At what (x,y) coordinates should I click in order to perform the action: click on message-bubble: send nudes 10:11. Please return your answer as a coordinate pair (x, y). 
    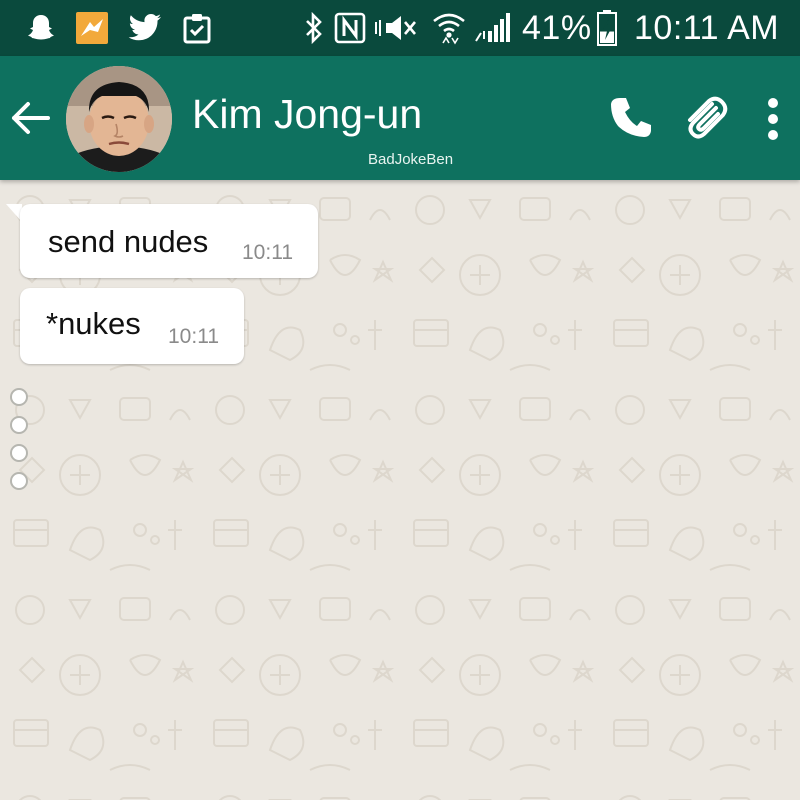
    Looking at the image, I should click on (169, 241).